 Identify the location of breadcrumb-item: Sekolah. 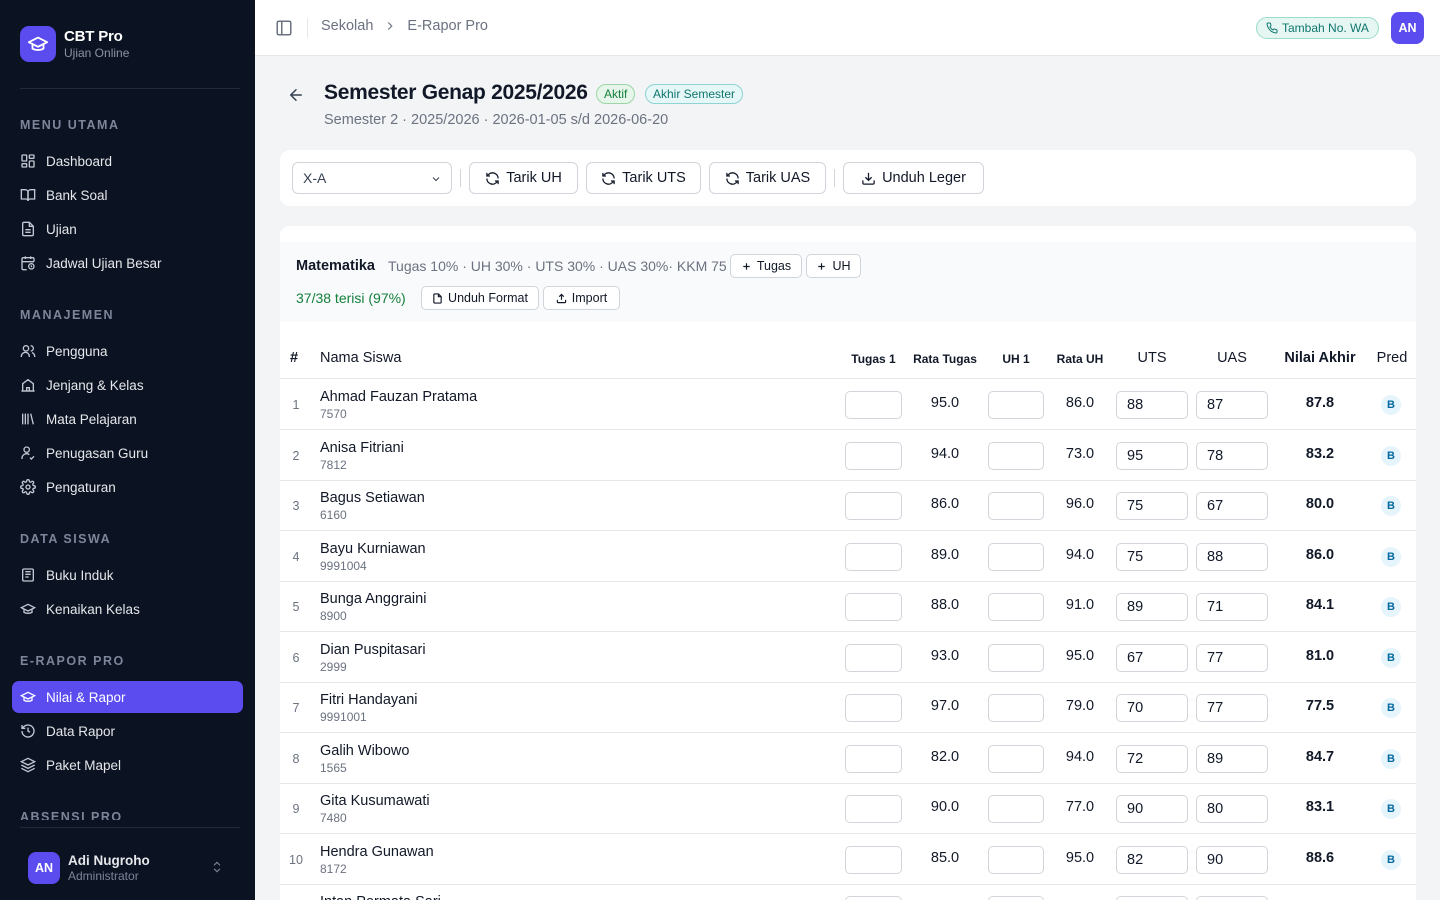
(347, 26).